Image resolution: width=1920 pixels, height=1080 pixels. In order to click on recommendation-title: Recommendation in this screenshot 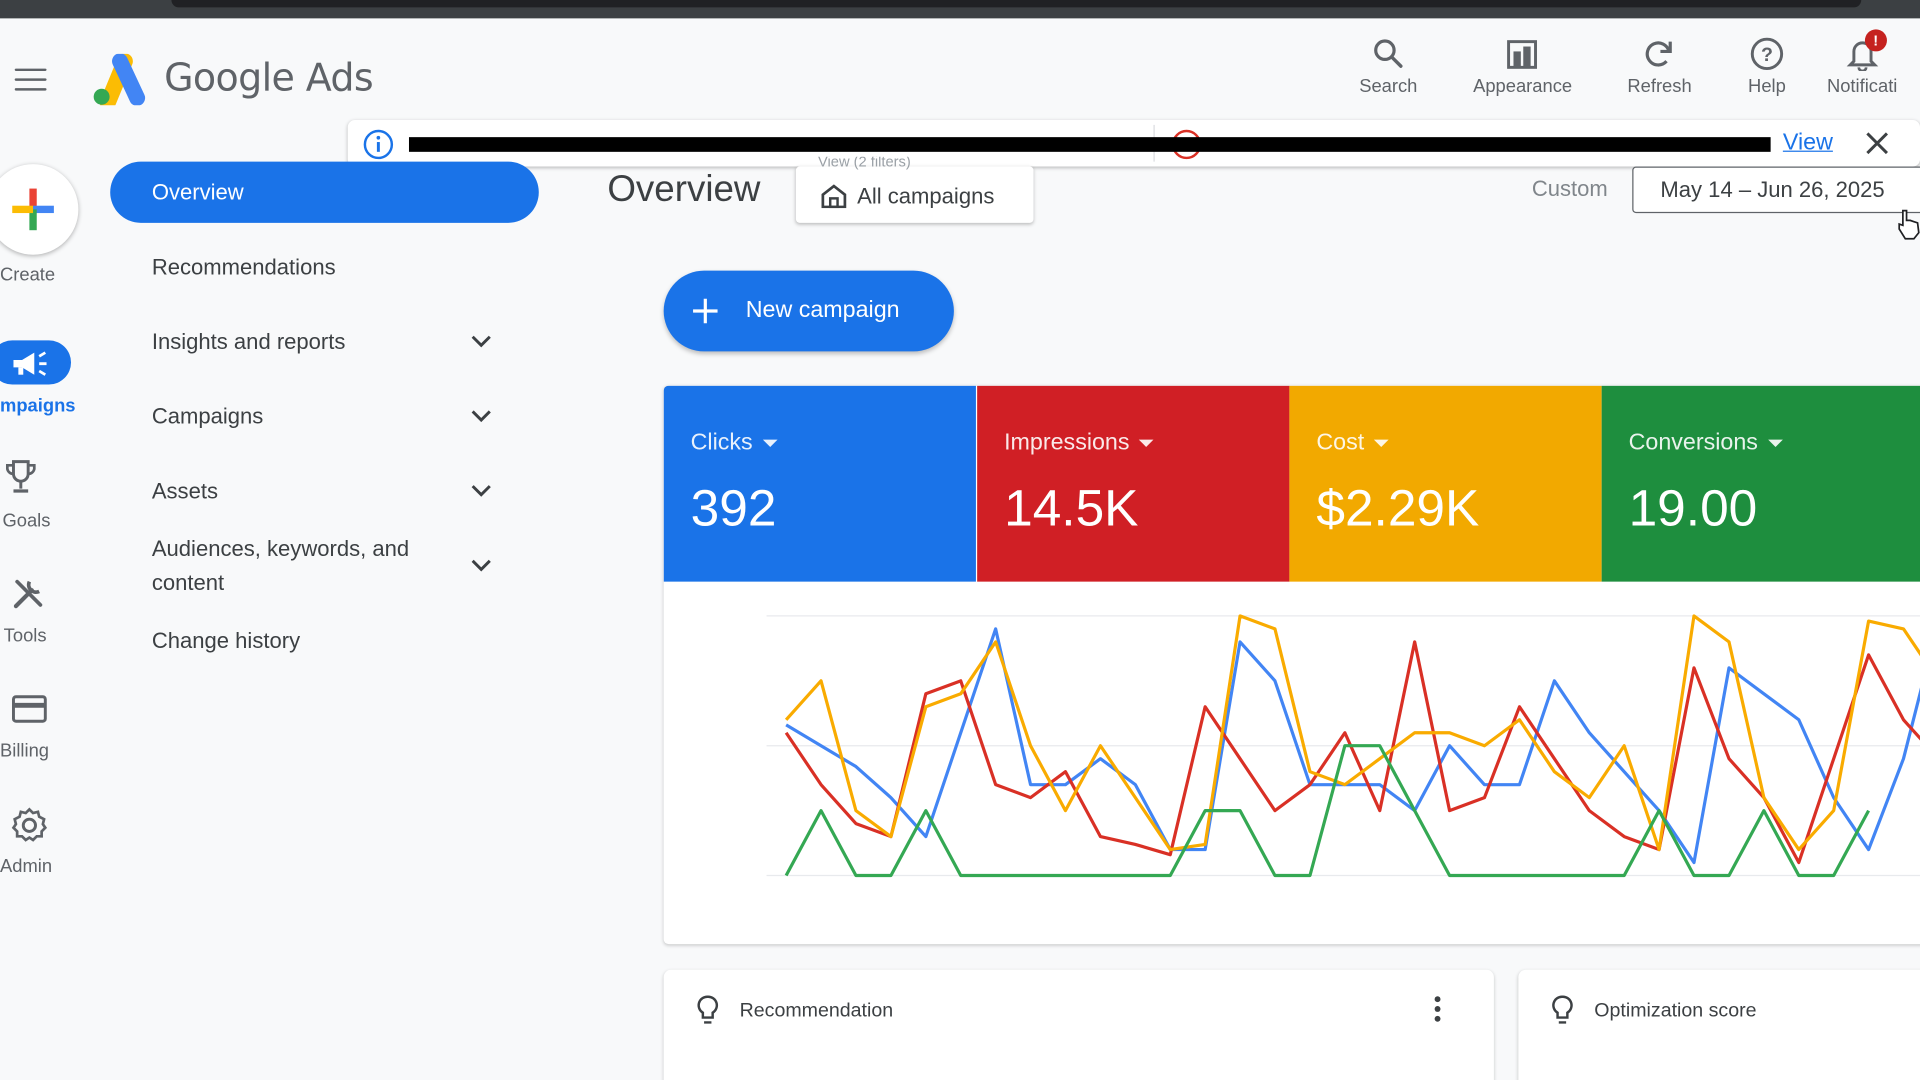, I will do `click(816, 1011)`.